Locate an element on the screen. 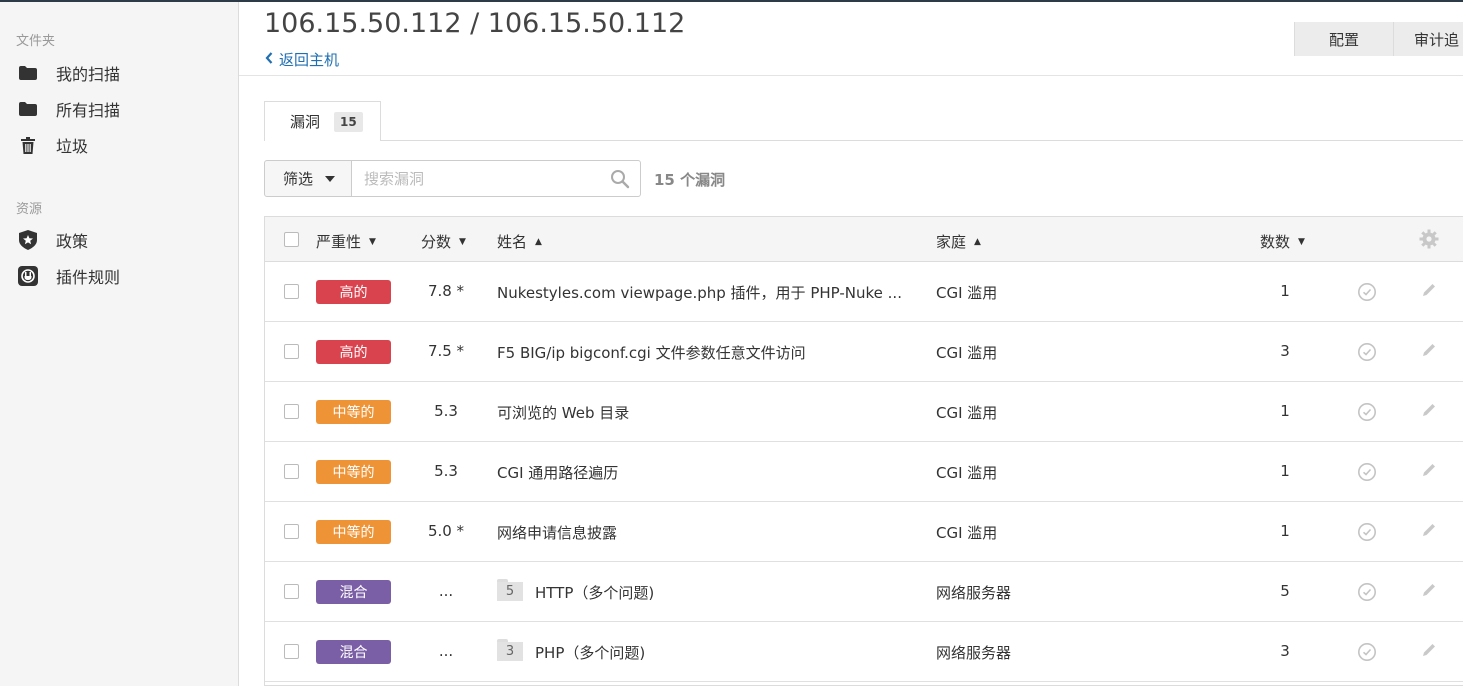 The width and height of the screenshot is (1463, 686). table-row: 中等的 5.0 * 网络申请信息披露 CGI 滥用 1 is located at coordinates (864, 532).